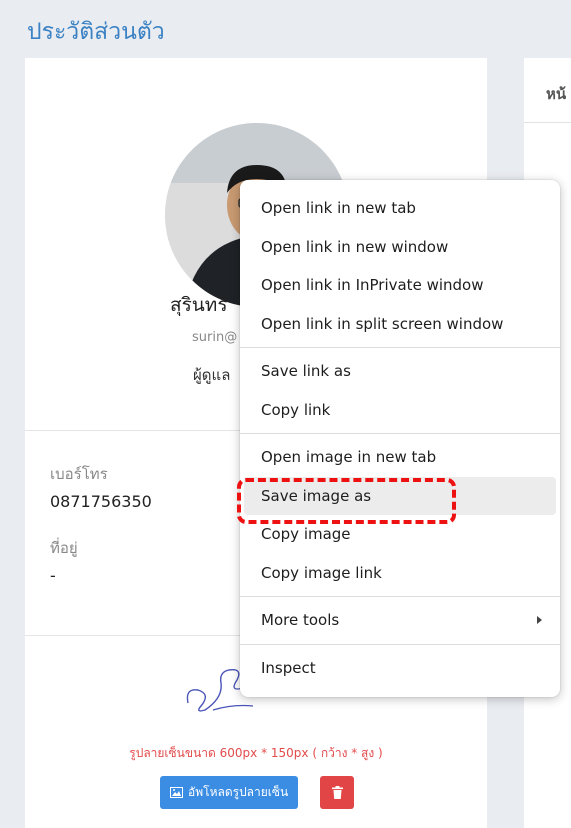 The width and height of the screenshot is (571, 828). I want to click on menu-inspect: Inspect, so click(400, 668).